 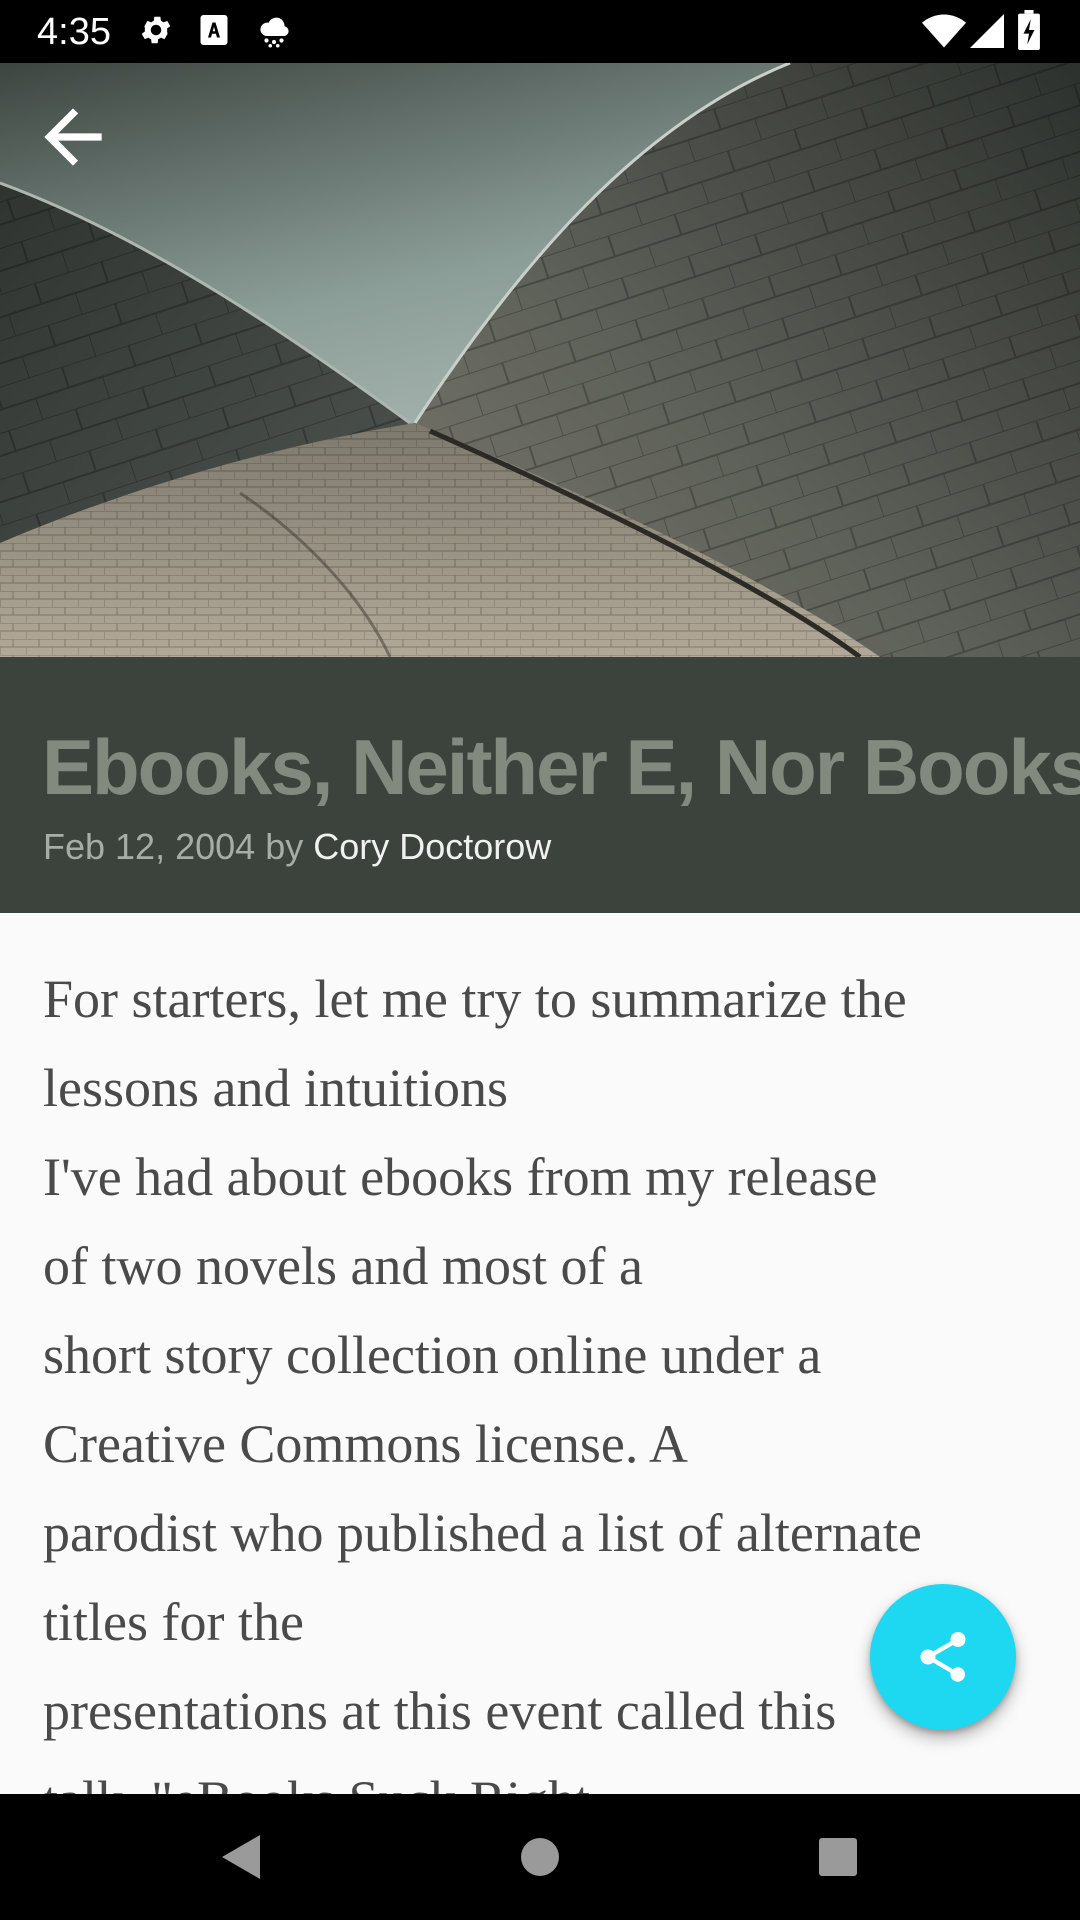 I want to click on article-meta: Feb 12, 2004 by Cory Doctorow, so click(x=297, y=847).